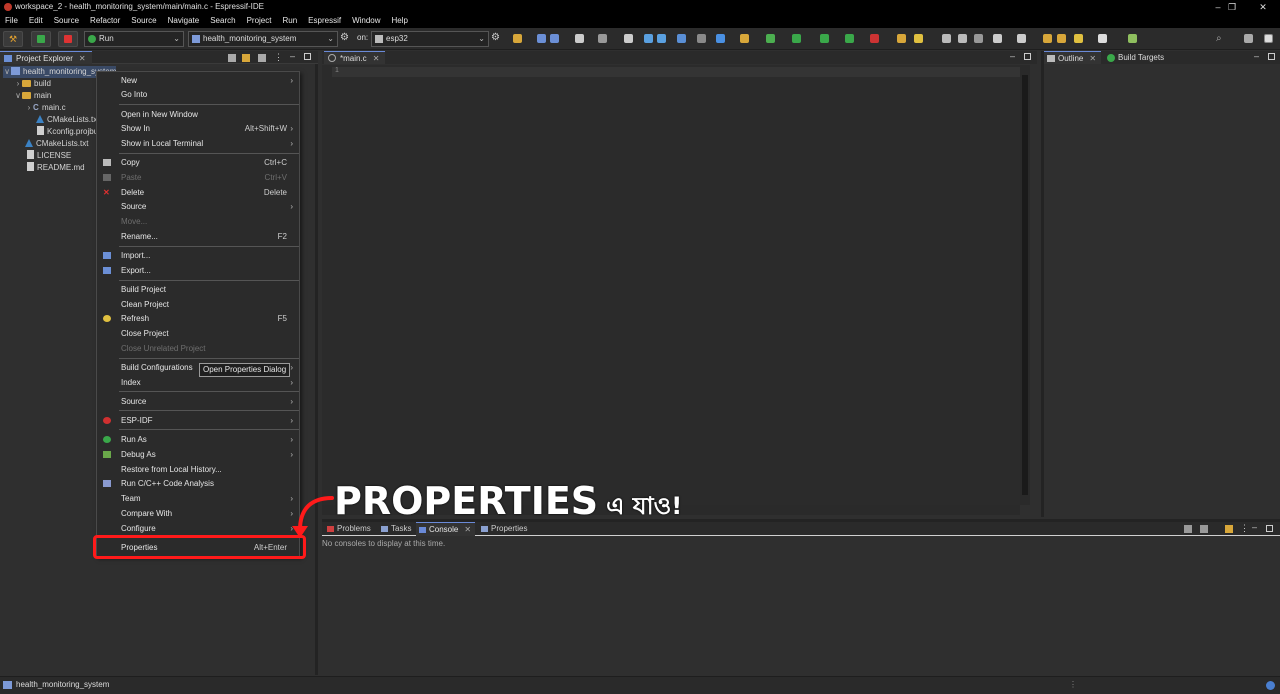 The height and width of the screenshot is (694, 1280). I want to click on menu-item-source-2: Source ›, so click(198, 401).